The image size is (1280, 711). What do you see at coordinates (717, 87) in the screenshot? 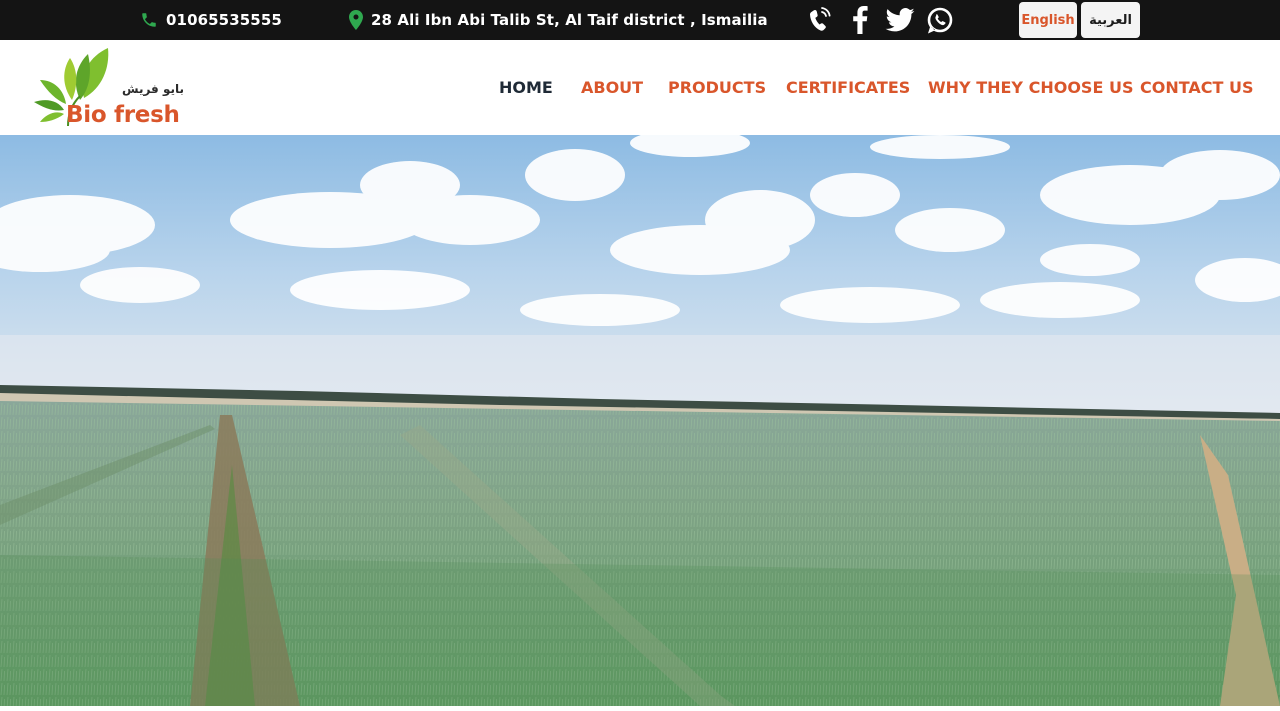
I see `nav-products: PRODUCTS` at bounding box center [717, 87].